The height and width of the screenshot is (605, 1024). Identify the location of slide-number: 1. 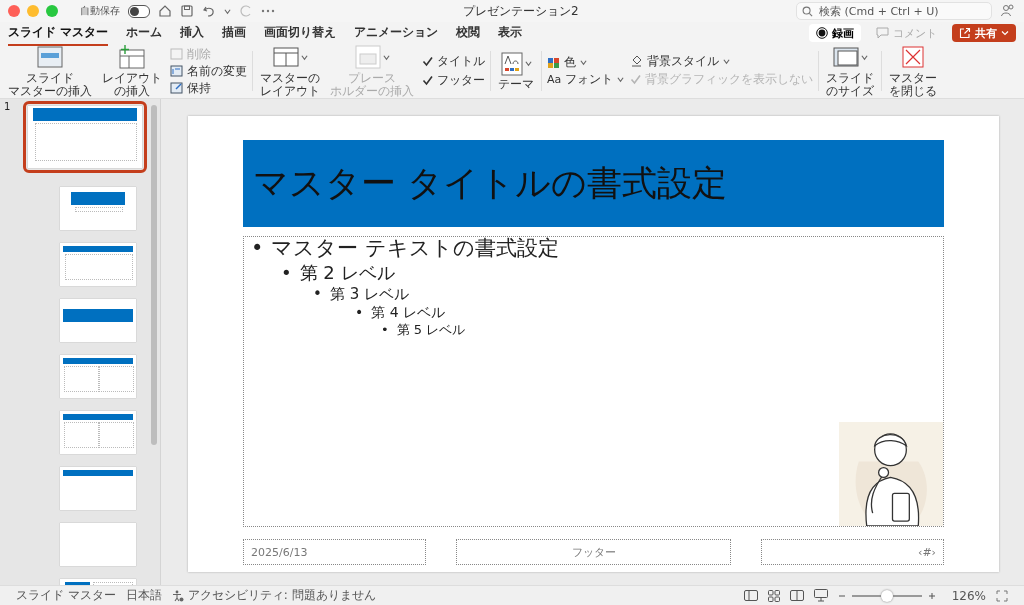
(7, 106).